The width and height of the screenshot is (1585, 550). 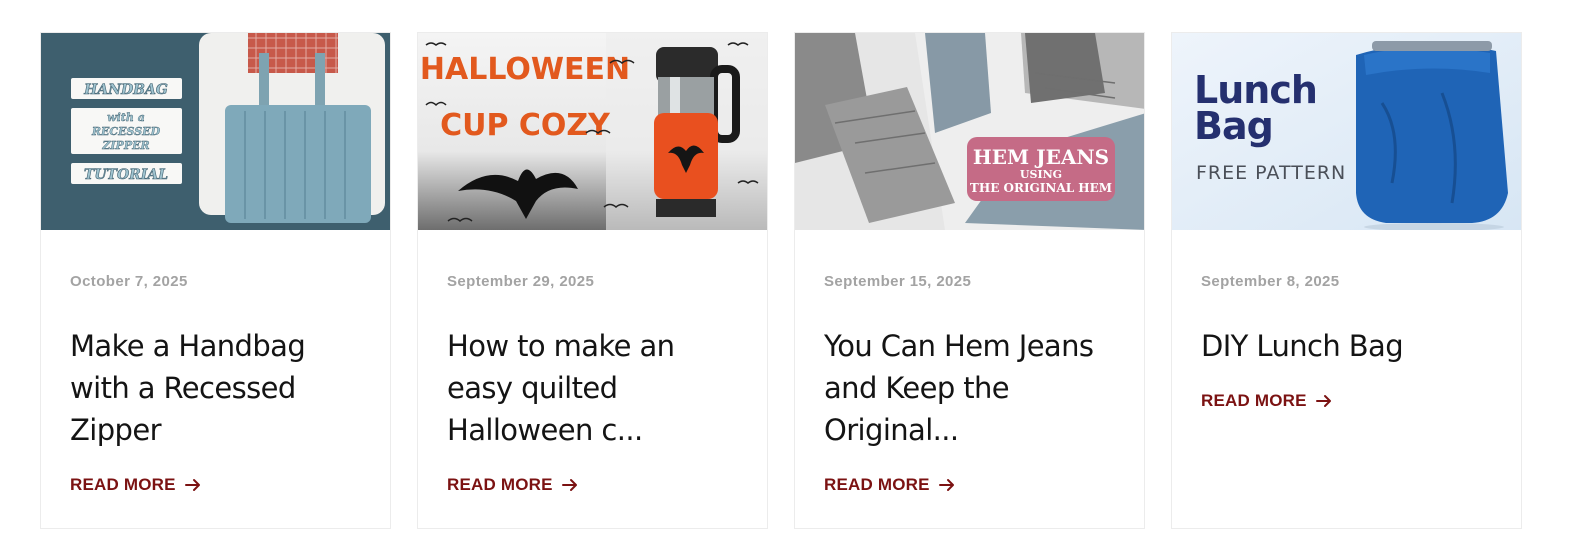 I want to click on handbag-image: HANDBAG with a RECESSED ZIPPER TUTORIAL, so click(x=215, y=131).